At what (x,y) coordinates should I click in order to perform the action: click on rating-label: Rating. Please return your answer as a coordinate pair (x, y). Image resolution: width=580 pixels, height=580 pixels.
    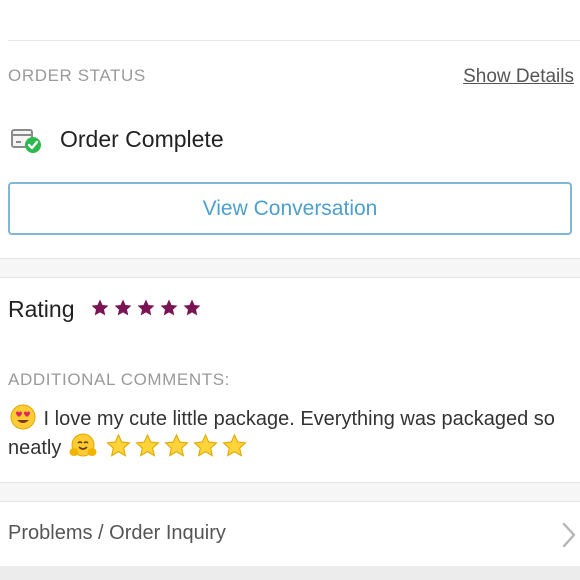
    Looking at the image, I should click on (41, 309).